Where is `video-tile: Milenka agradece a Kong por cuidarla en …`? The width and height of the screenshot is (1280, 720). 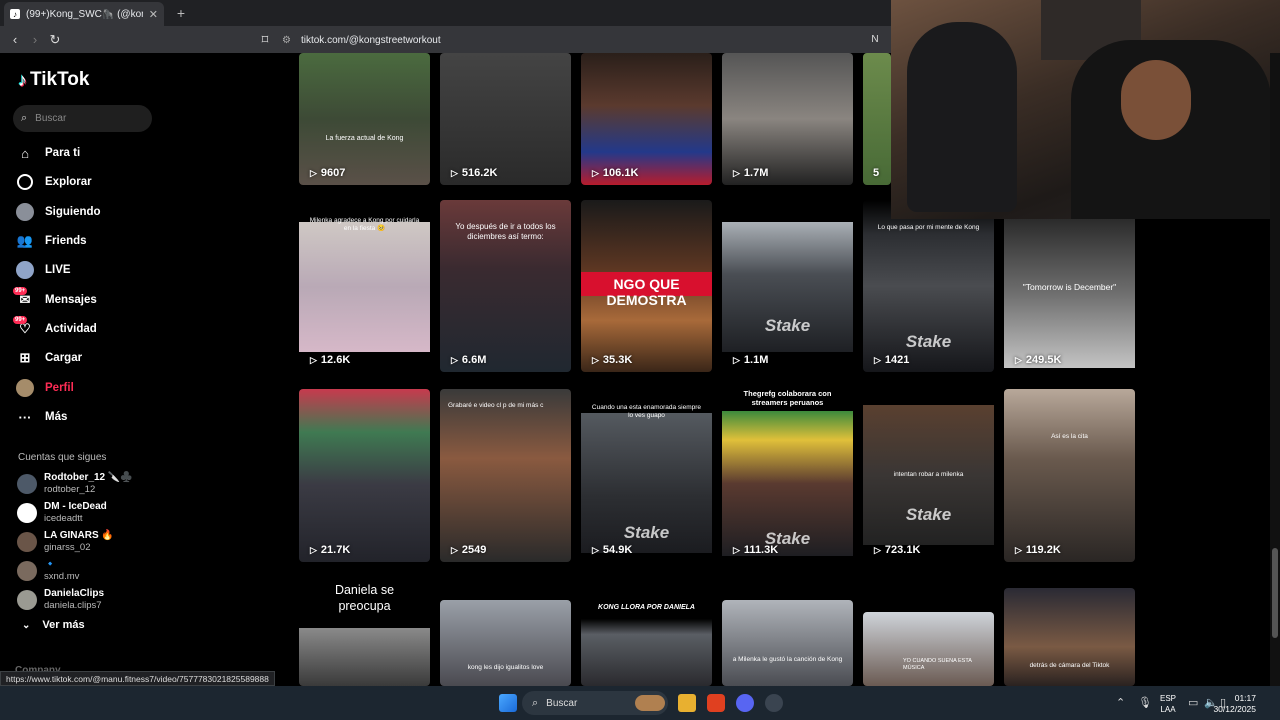
video-tile: Milenka agradece a Kong por cuidarla en … is located at coordinates (364, 286).